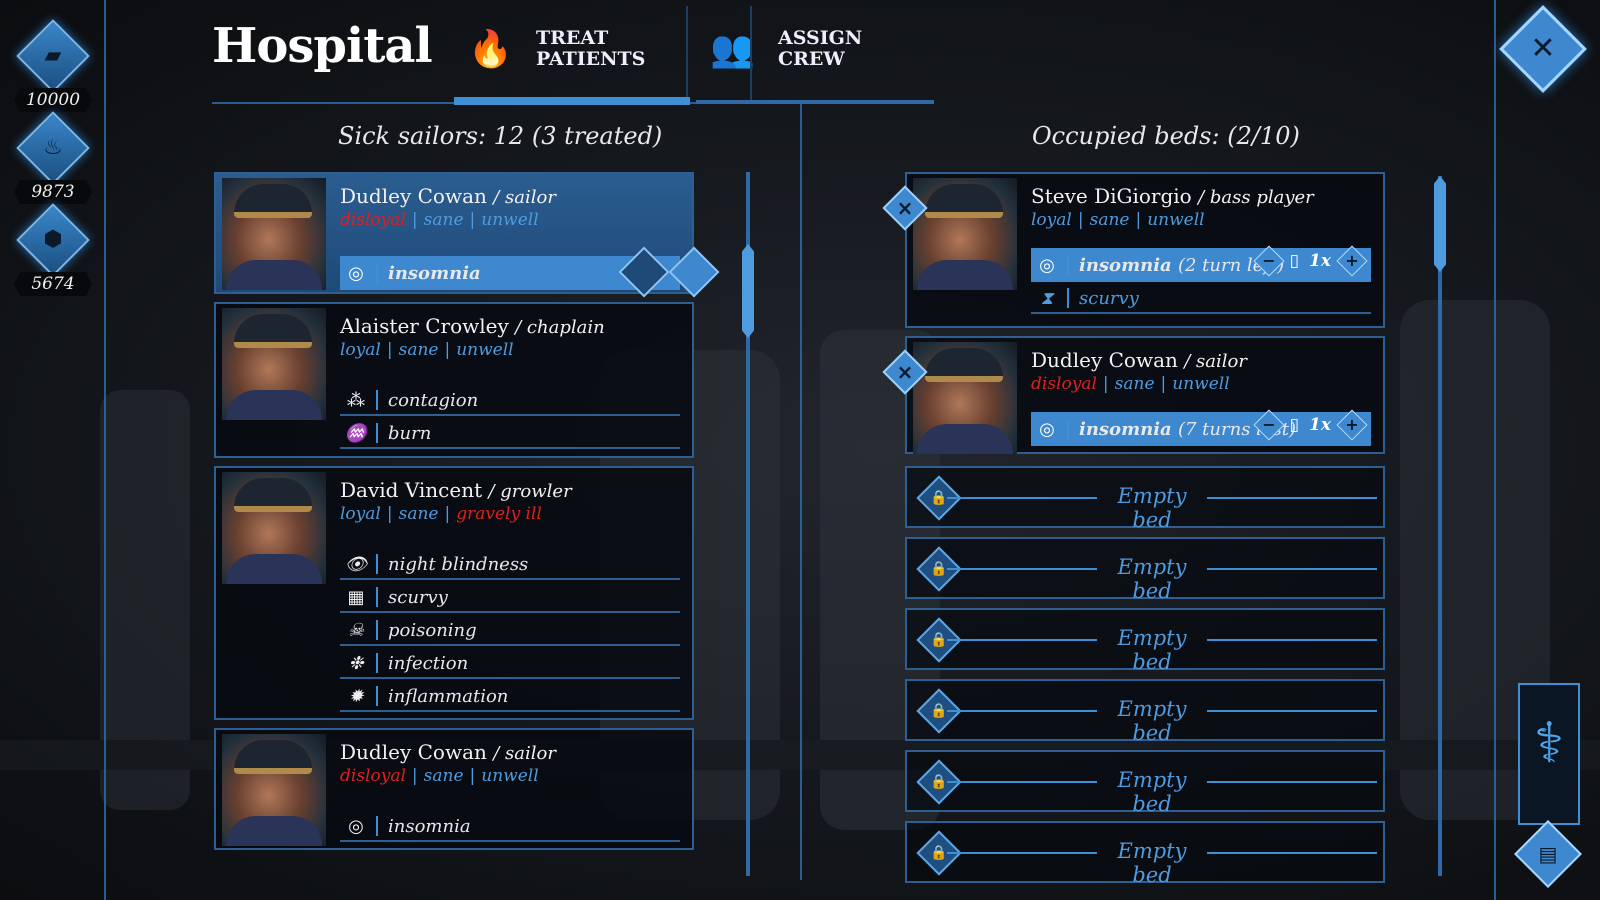 The height and width of the screenshot is (900, 1600). I want to click on tab-assign-crew: 👥 ASSIGN CREW, so click(812, 59).